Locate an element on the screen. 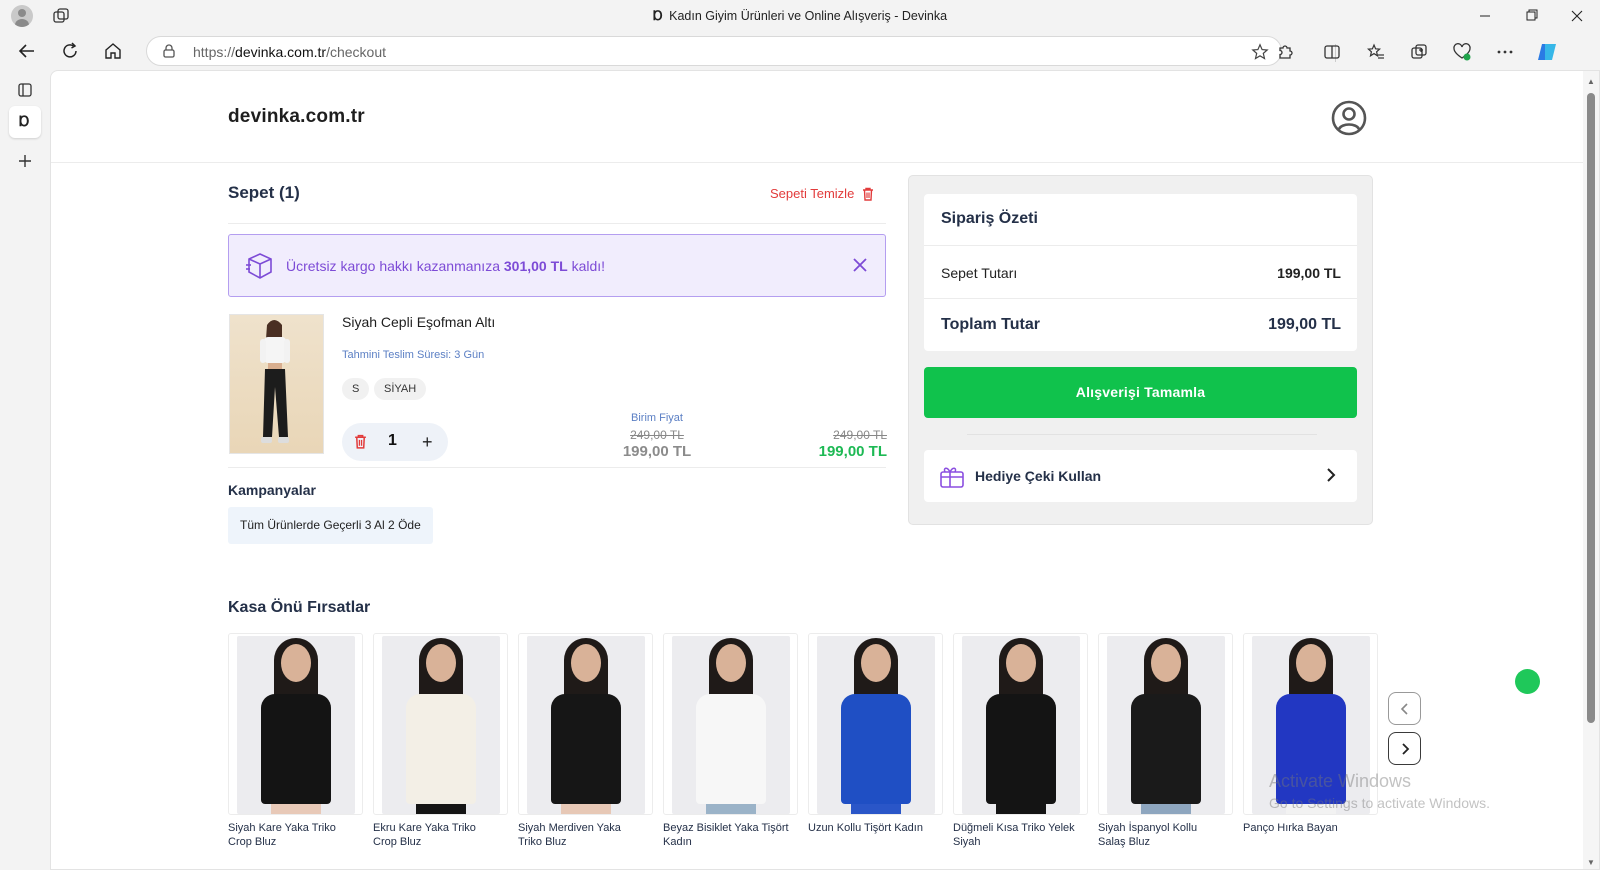 The width and height of the screenshot is (1600, 870). clear-cart-button: Sepeti Temizle is located at coordinates (822, 193).